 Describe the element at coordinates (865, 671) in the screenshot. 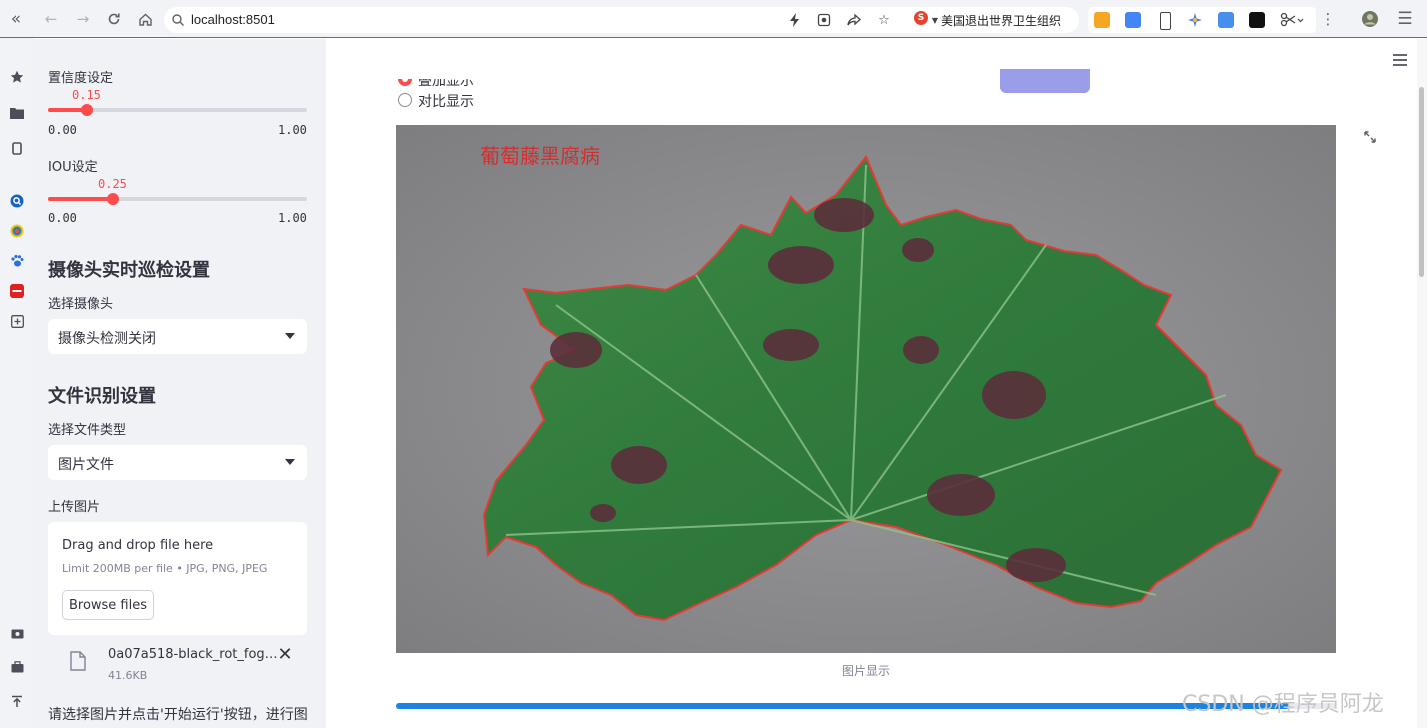

I see `image-caption: 图片显示` at that location.